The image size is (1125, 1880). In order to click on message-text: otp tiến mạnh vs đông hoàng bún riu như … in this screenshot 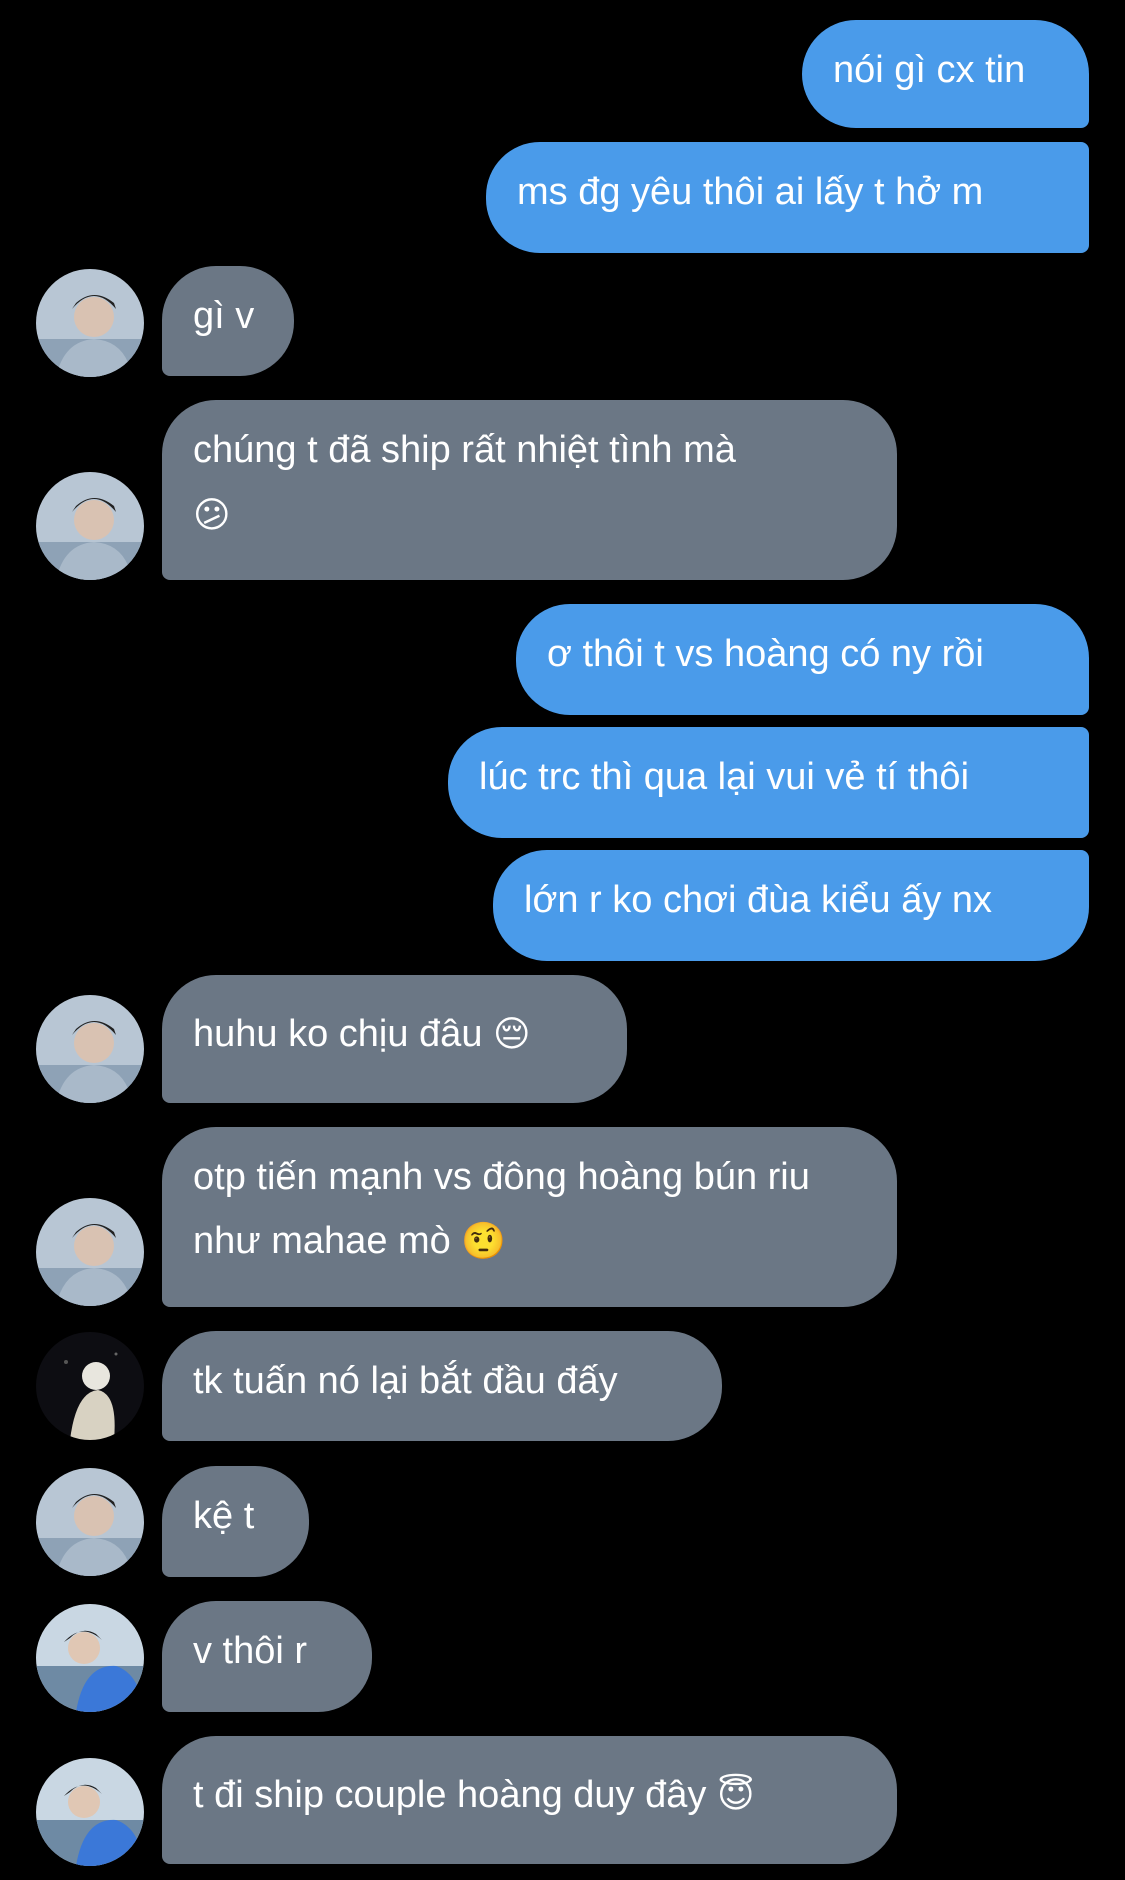, I will do `click(528, 1209)`.